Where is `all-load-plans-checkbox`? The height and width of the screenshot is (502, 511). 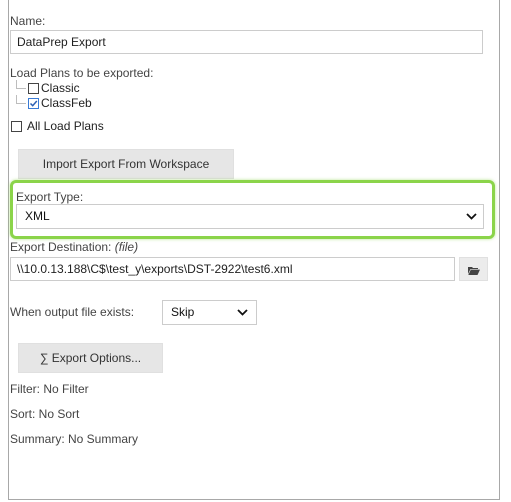
all-load-plans-checkbox is located at coordinates (16, 126).